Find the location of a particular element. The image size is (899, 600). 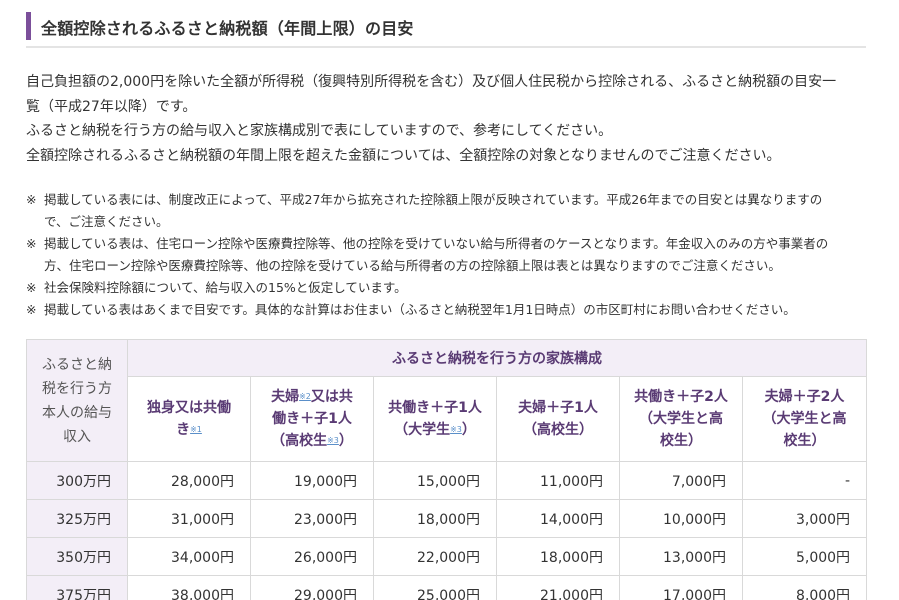

income-cell: 375万円 is located at coordinates (77, 587).